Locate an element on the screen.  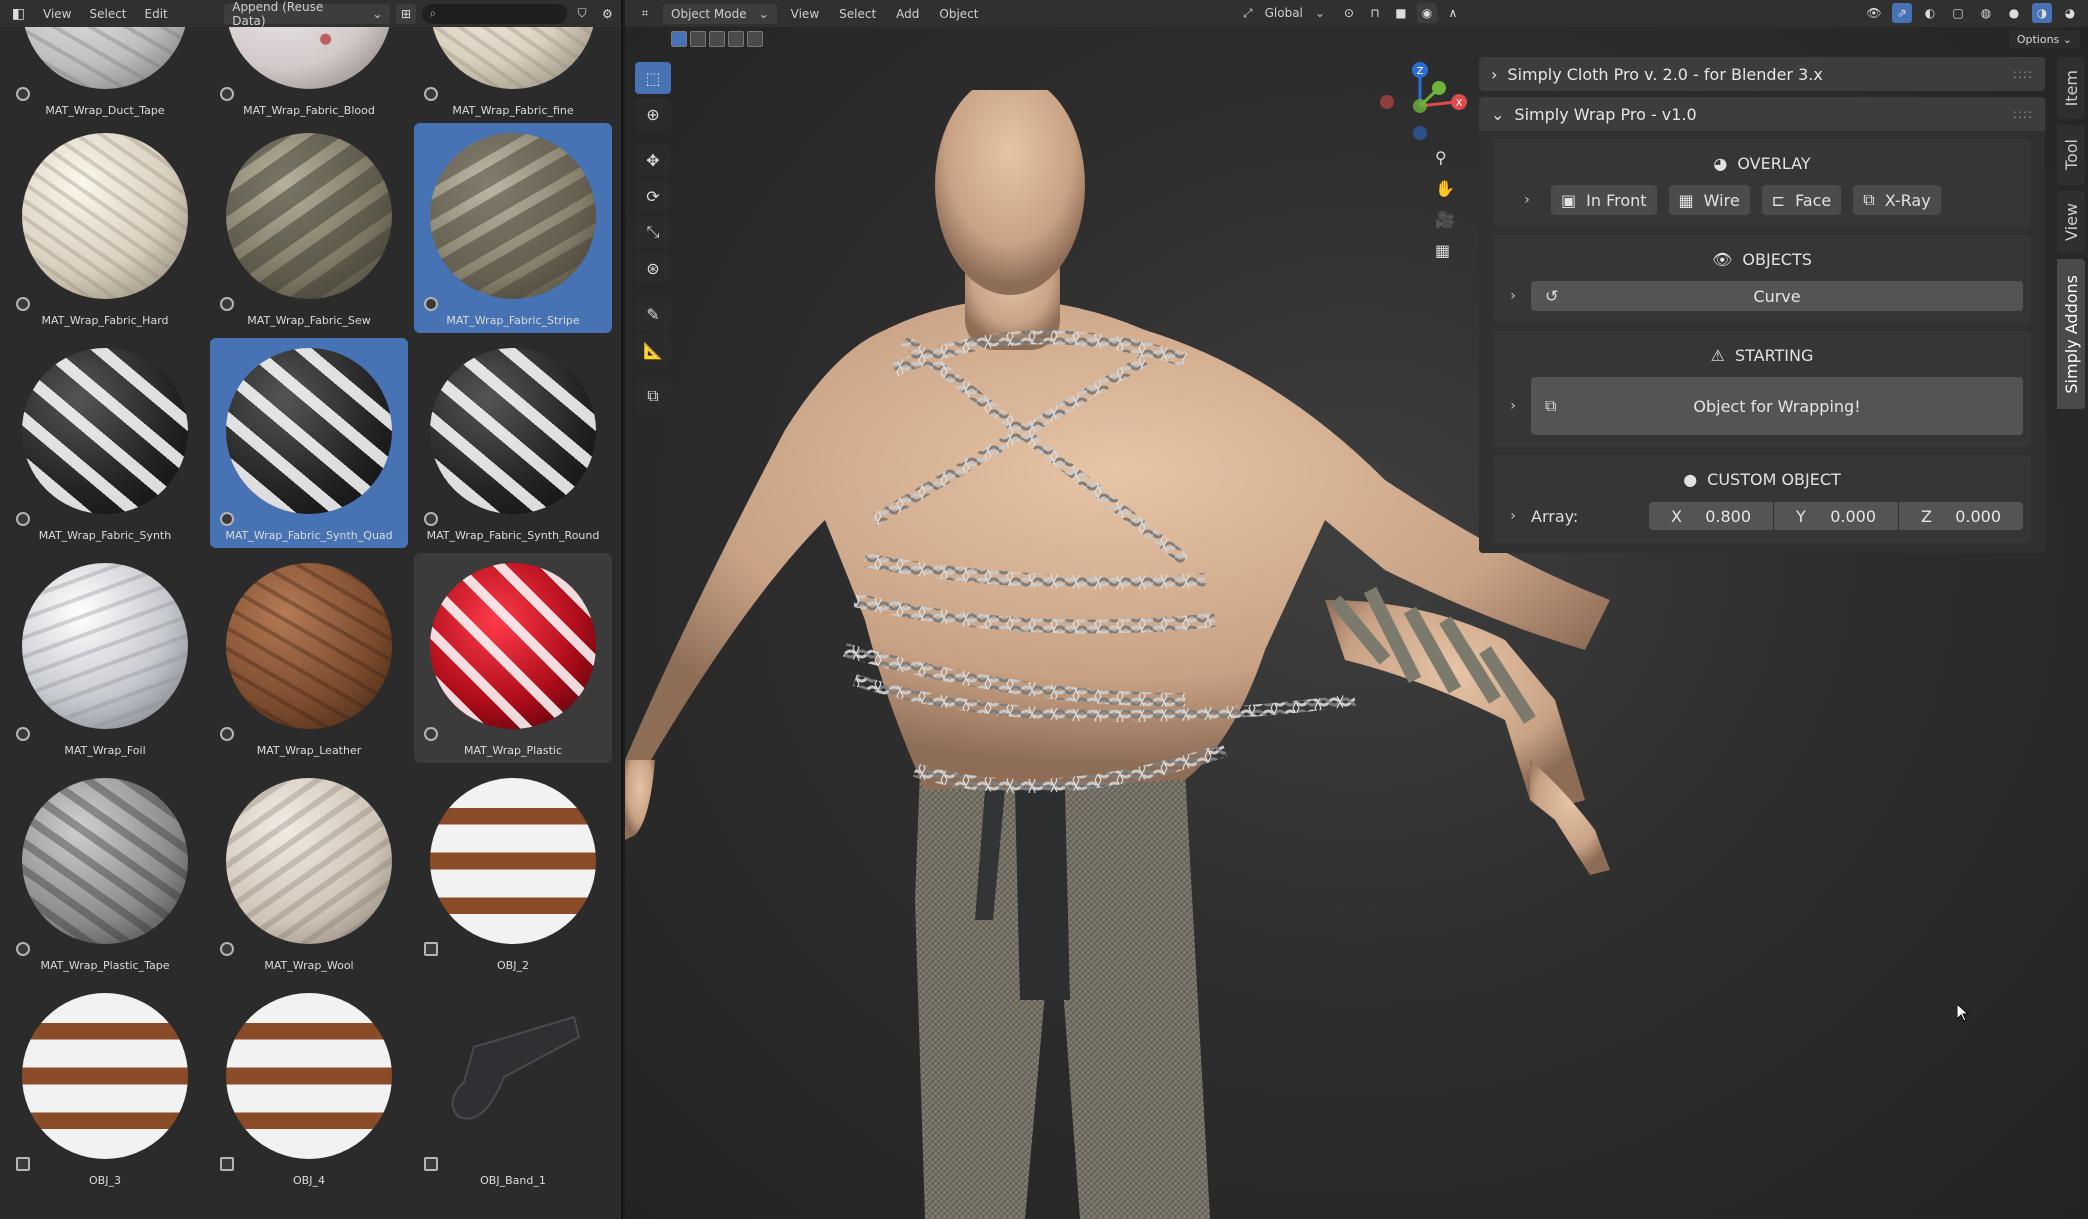
asset-tile: MAT_Wrap_Foil is located at coordinates (105, 658).